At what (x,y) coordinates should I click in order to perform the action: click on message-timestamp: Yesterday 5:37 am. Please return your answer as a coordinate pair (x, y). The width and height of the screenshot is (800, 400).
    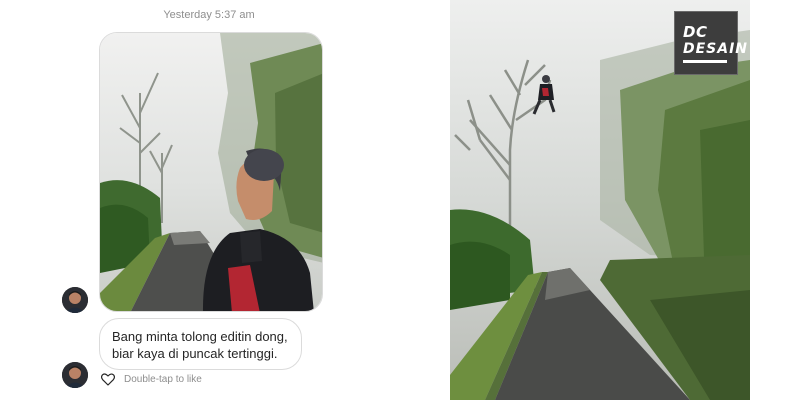
    Looking at the image, I should click on (209, 15).